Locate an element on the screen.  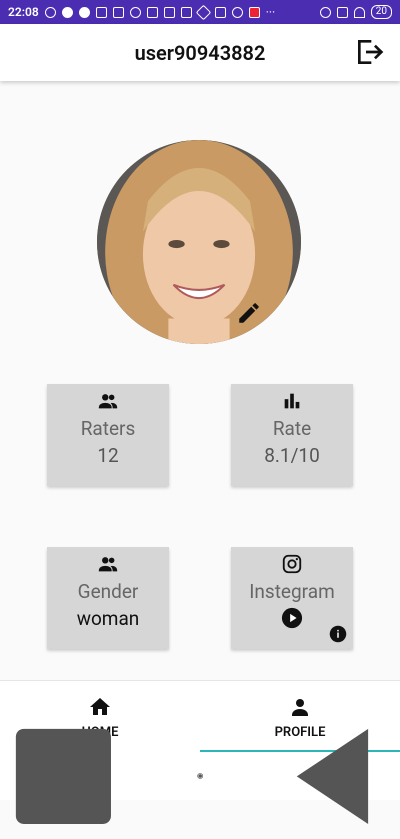
username-title: user90943882 is located at coordinates (200, 52).